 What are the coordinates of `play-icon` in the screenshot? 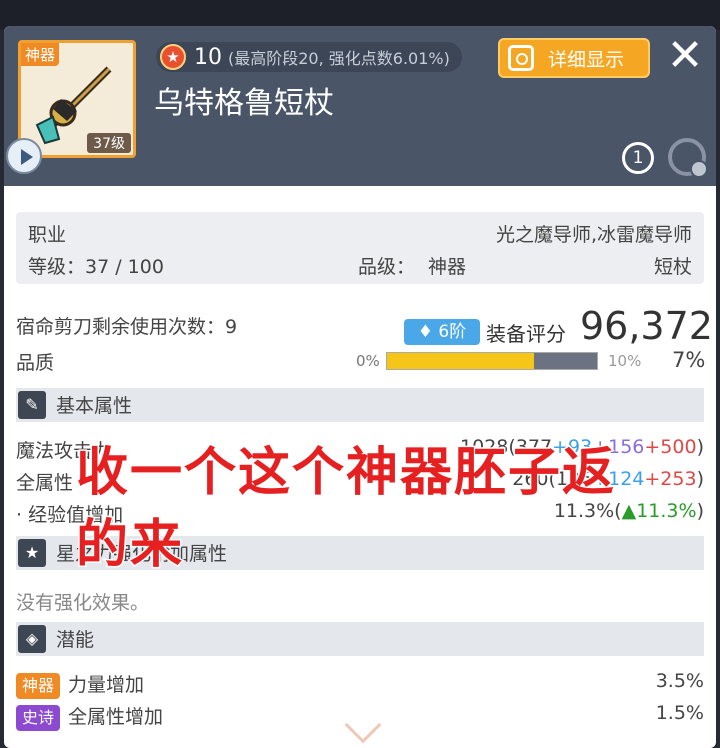 It's located at (24, 156).